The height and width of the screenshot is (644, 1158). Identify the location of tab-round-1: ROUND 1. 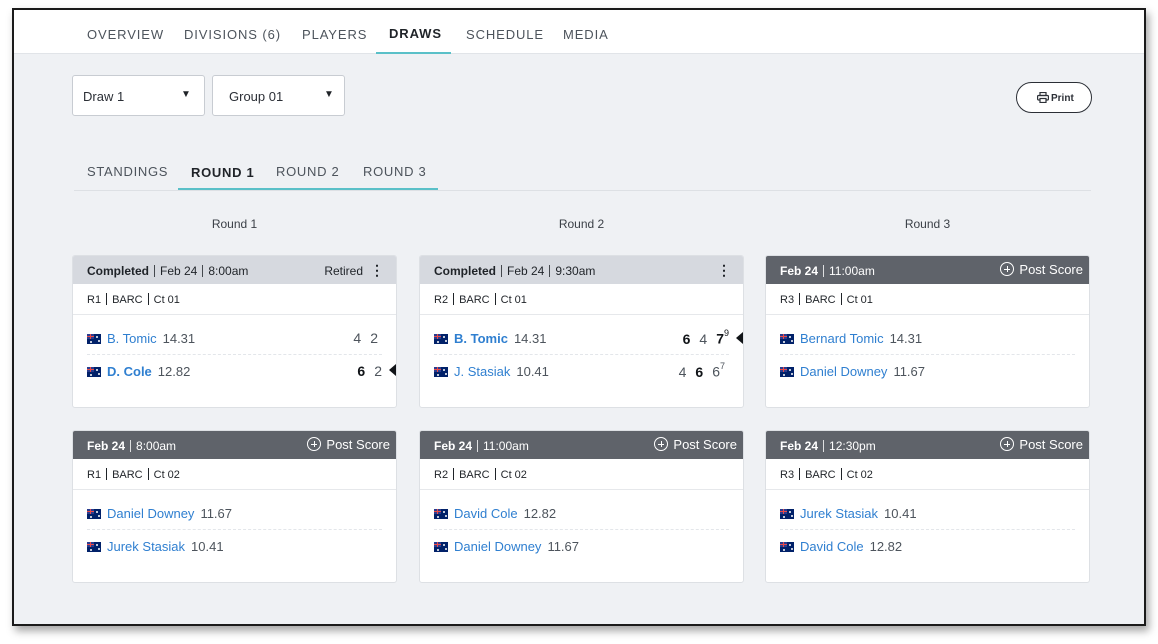
(222, 172).